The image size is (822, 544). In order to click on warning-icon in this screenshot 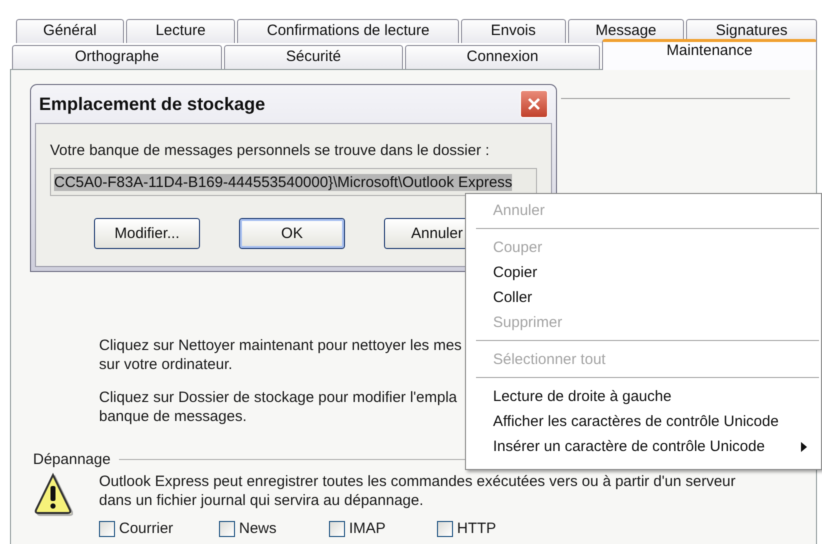, I will do `click(53, 494)`.